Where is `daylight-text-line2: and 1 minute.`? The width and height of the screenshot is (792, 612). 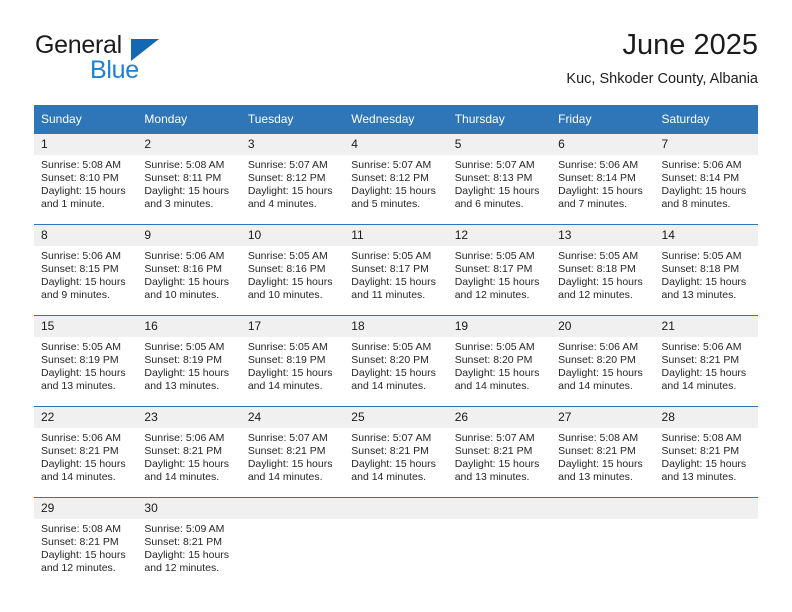
daylight-text-line2: and 1 minute. is located at coordinates (73, 204).